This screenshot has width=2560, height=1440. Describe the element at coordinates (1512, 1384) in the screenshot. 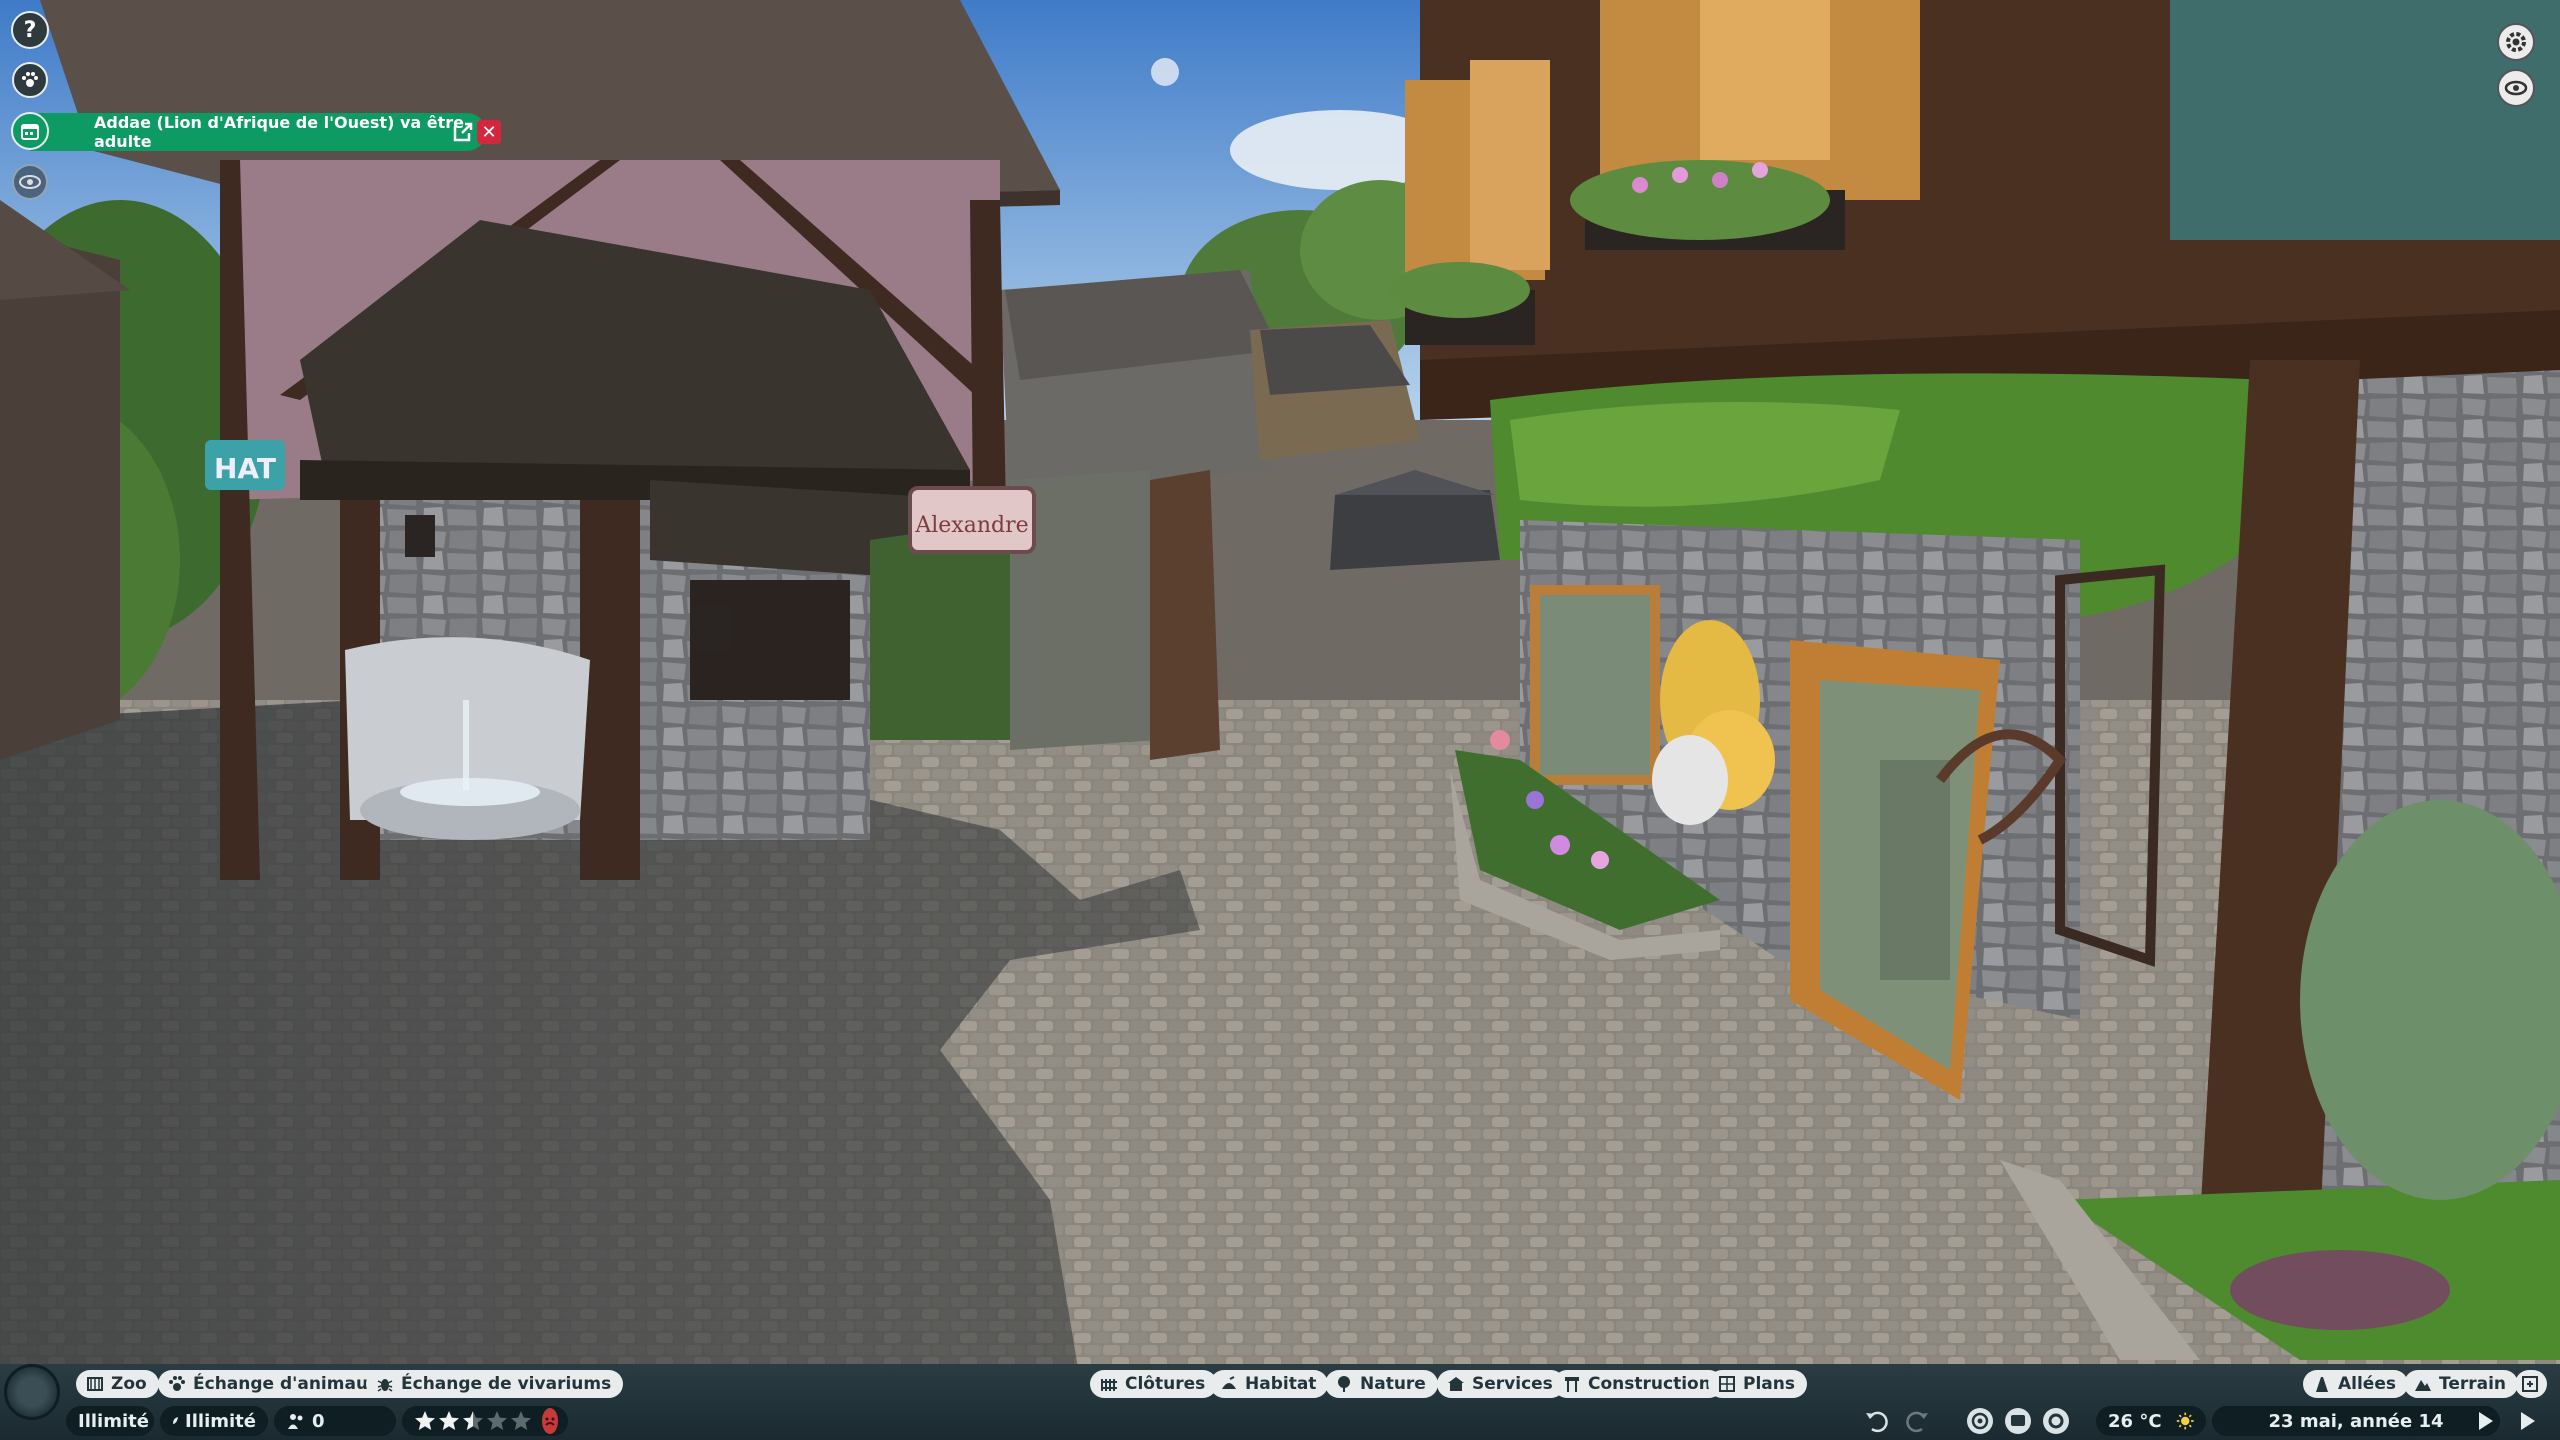

I see `services-label: Services` at that location.